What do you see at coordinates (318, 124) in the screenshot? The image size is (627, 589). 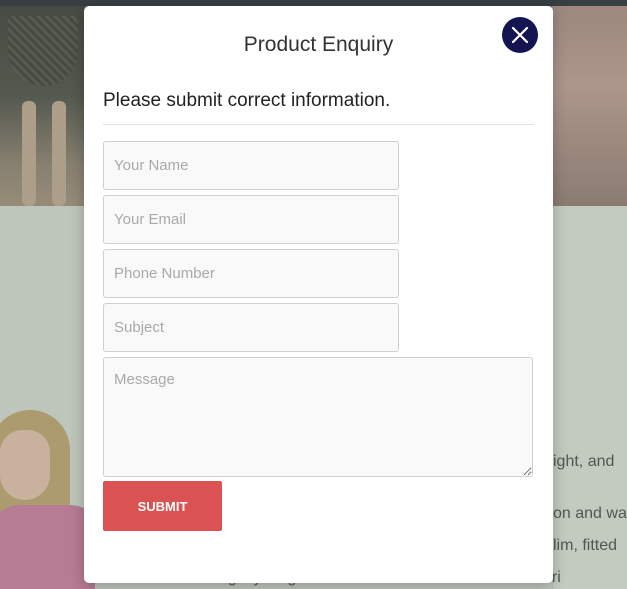 I see `divider` at bounding box center [318, 124].